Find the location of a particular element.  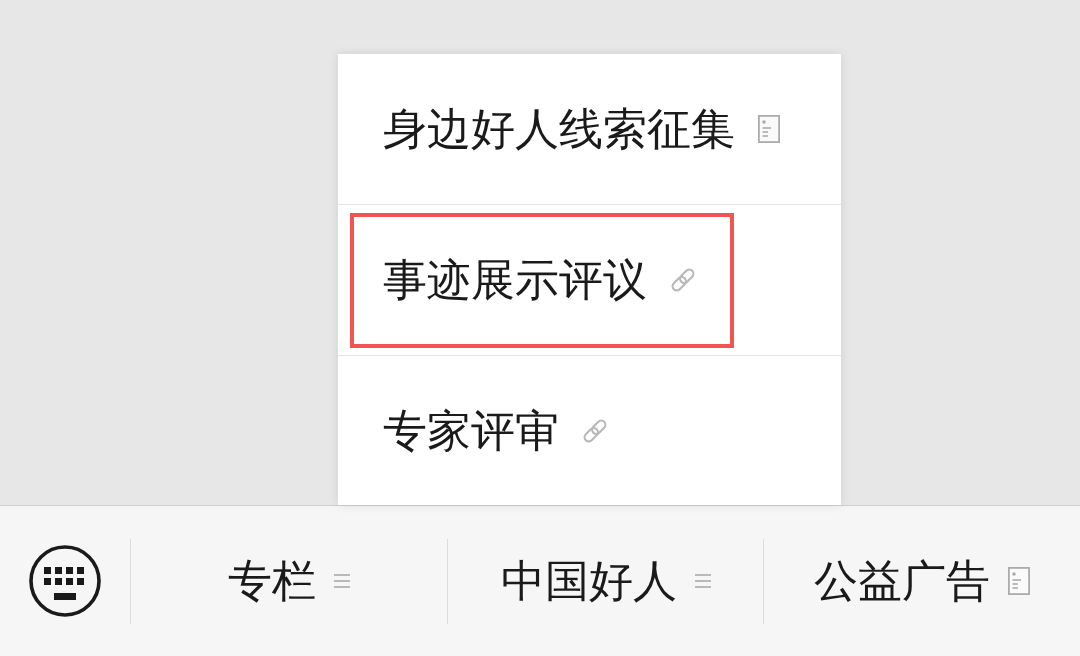

menu-tab: 公益广告 is located at coordinates (922, 581).